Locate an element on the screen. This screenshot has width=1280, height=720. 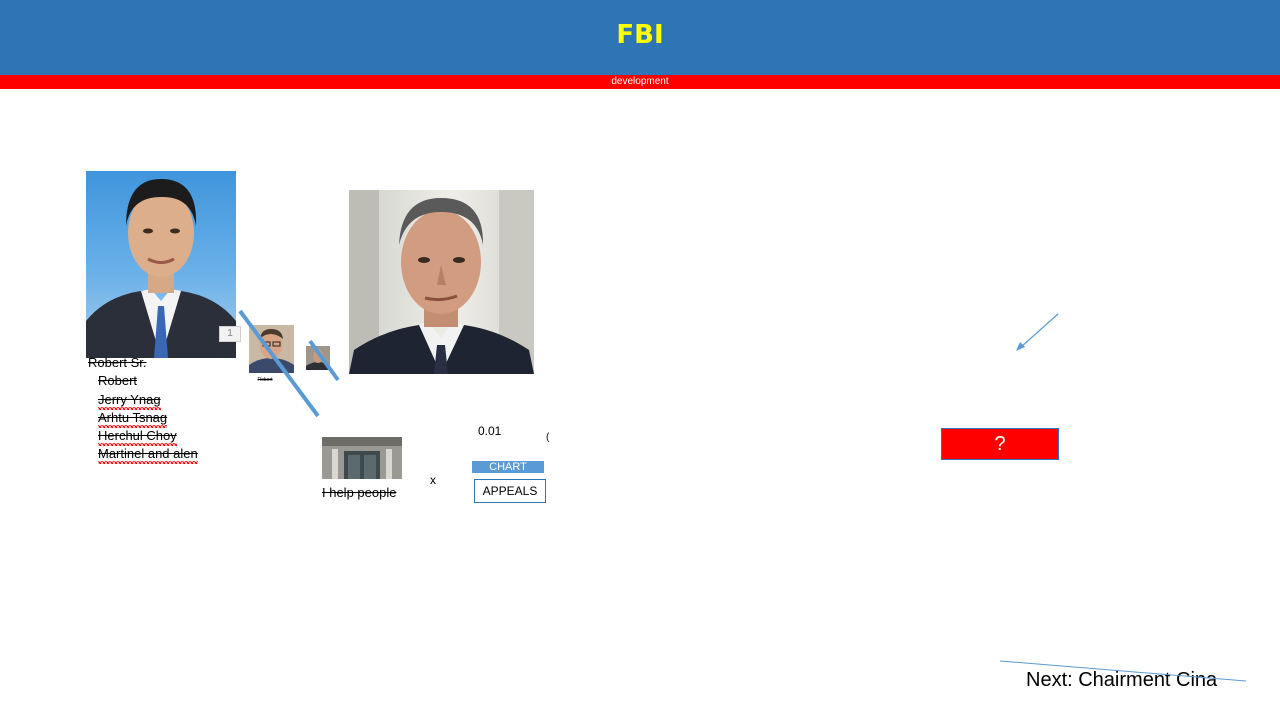
arrow-line is located at coordinates (1039, 330).